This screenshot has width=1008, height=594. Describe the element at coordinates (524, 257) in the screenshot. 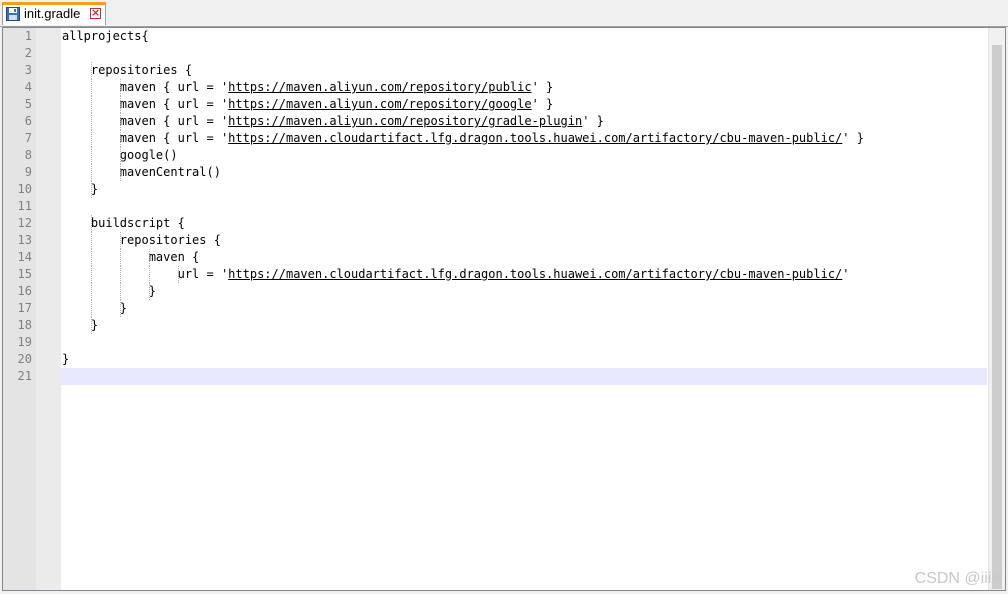

I see `code-line: maven {` at that location.